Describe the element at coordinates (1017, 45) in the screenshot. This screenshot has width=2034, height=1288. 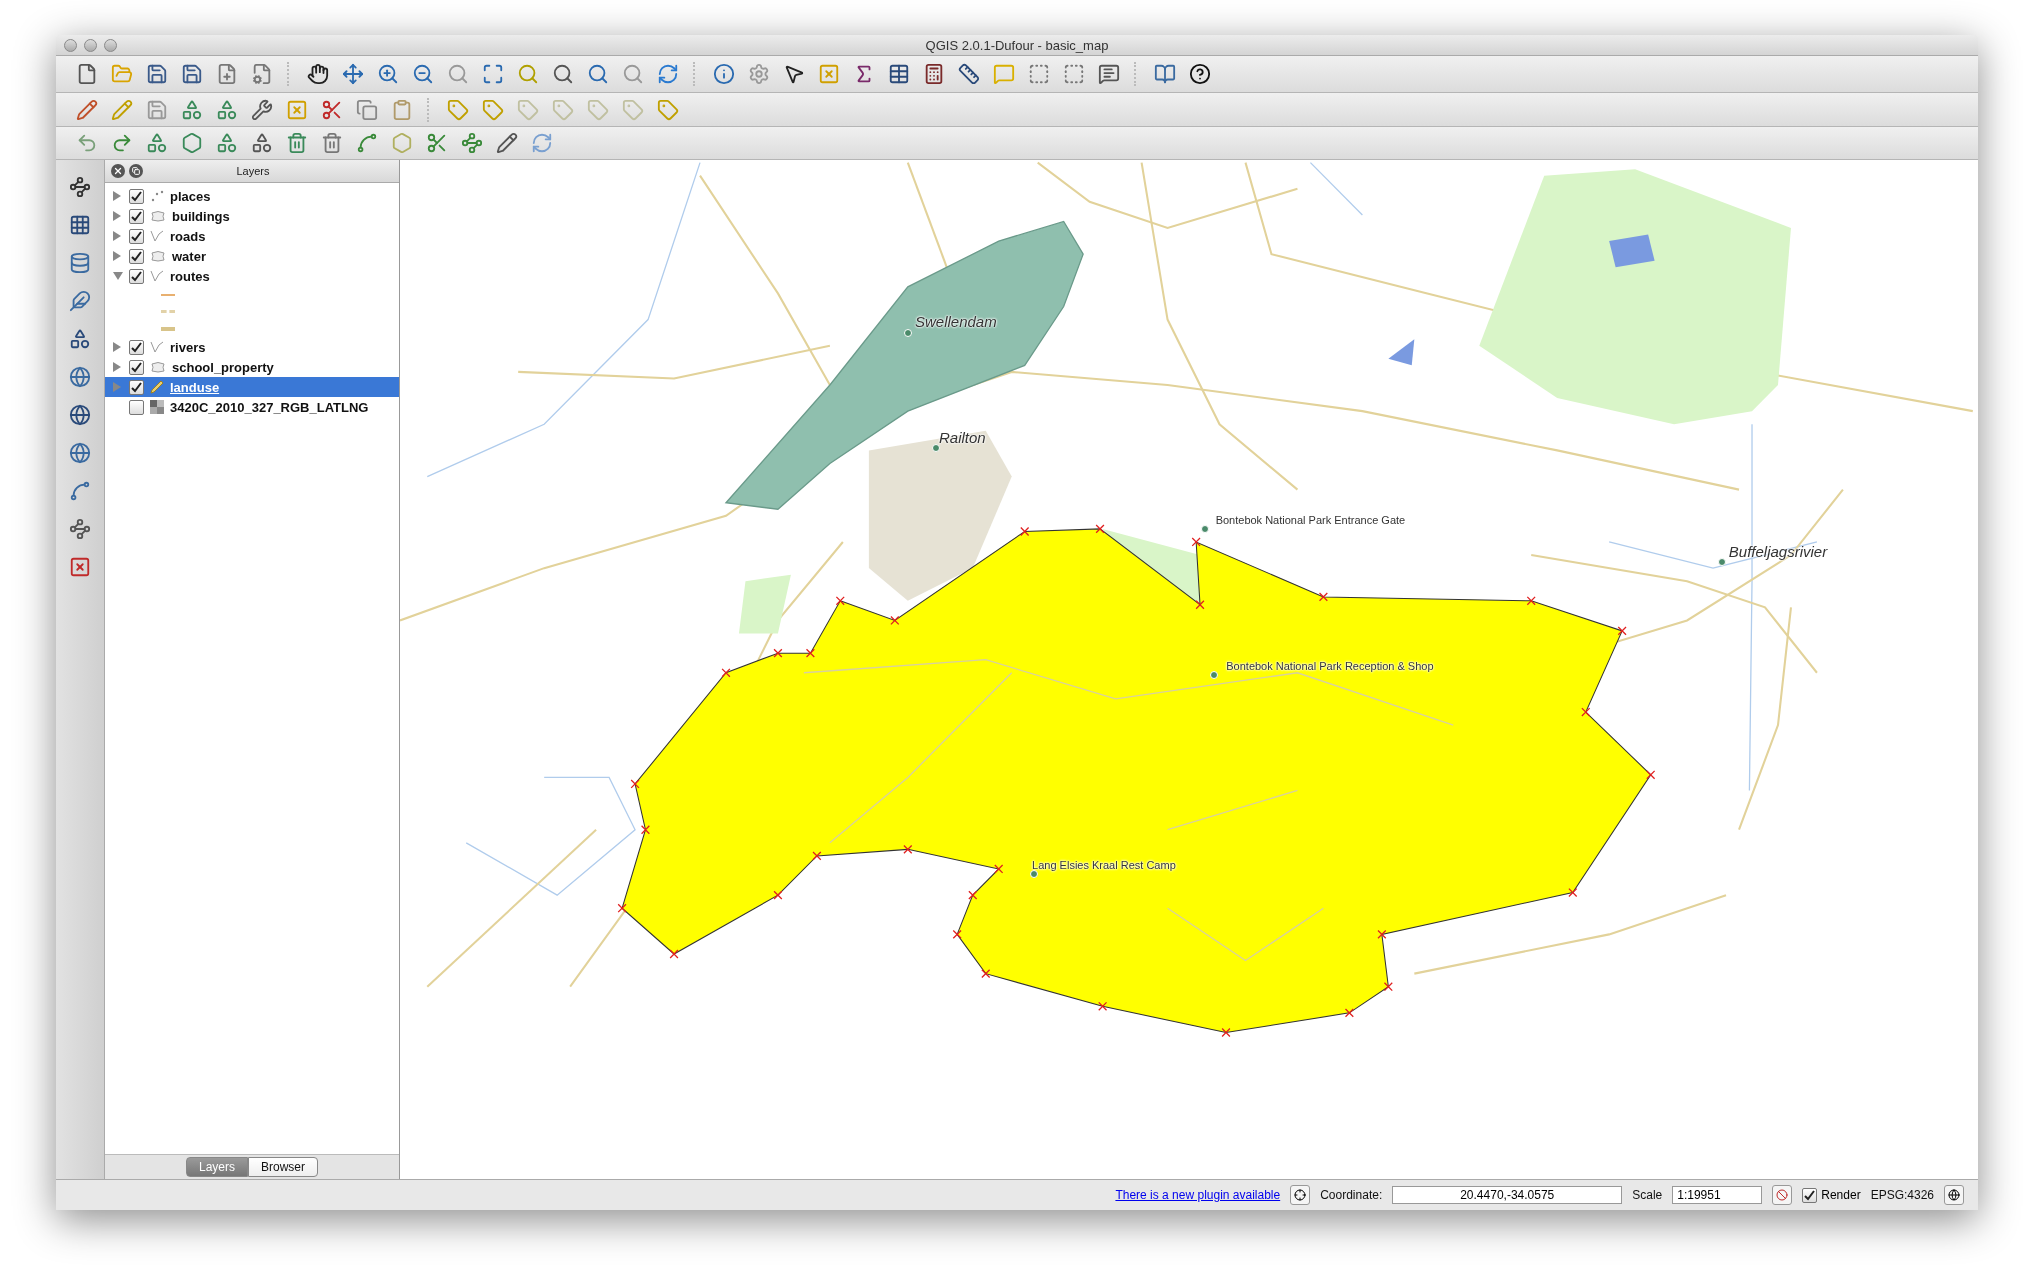
I see `window-title: QGIS 2.0.1-Dufour - basic_map` at that location.